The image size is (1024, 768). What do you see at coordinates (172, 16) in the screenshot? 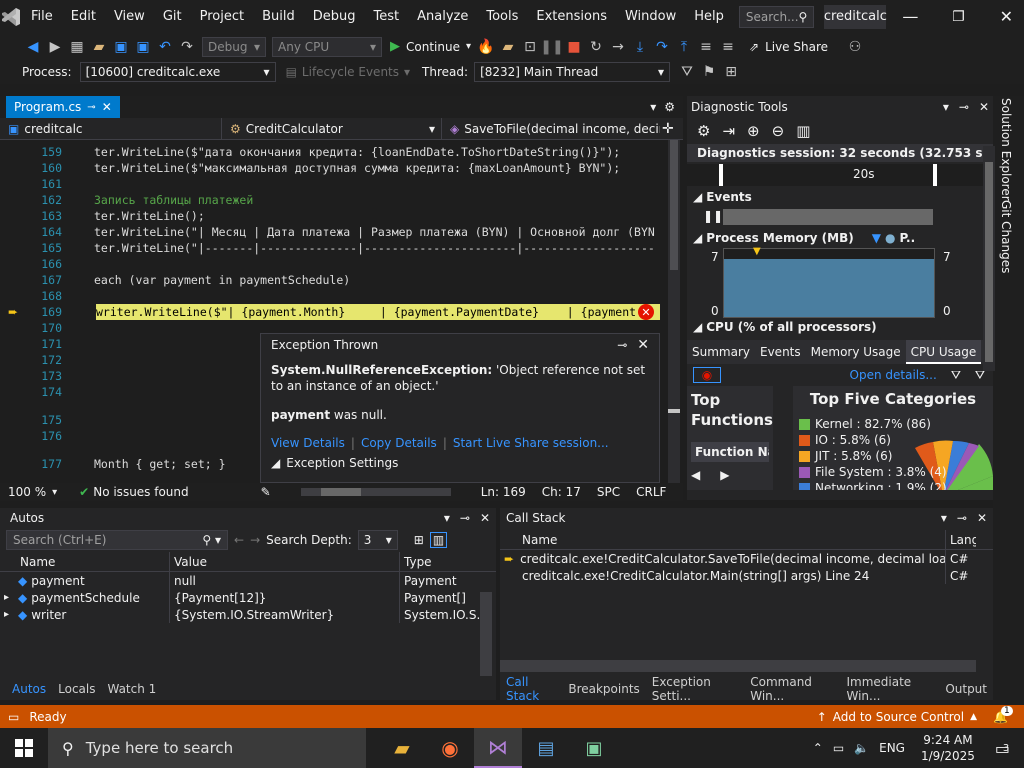
I see `menu-item: Git` at bounding box center [172, 16].